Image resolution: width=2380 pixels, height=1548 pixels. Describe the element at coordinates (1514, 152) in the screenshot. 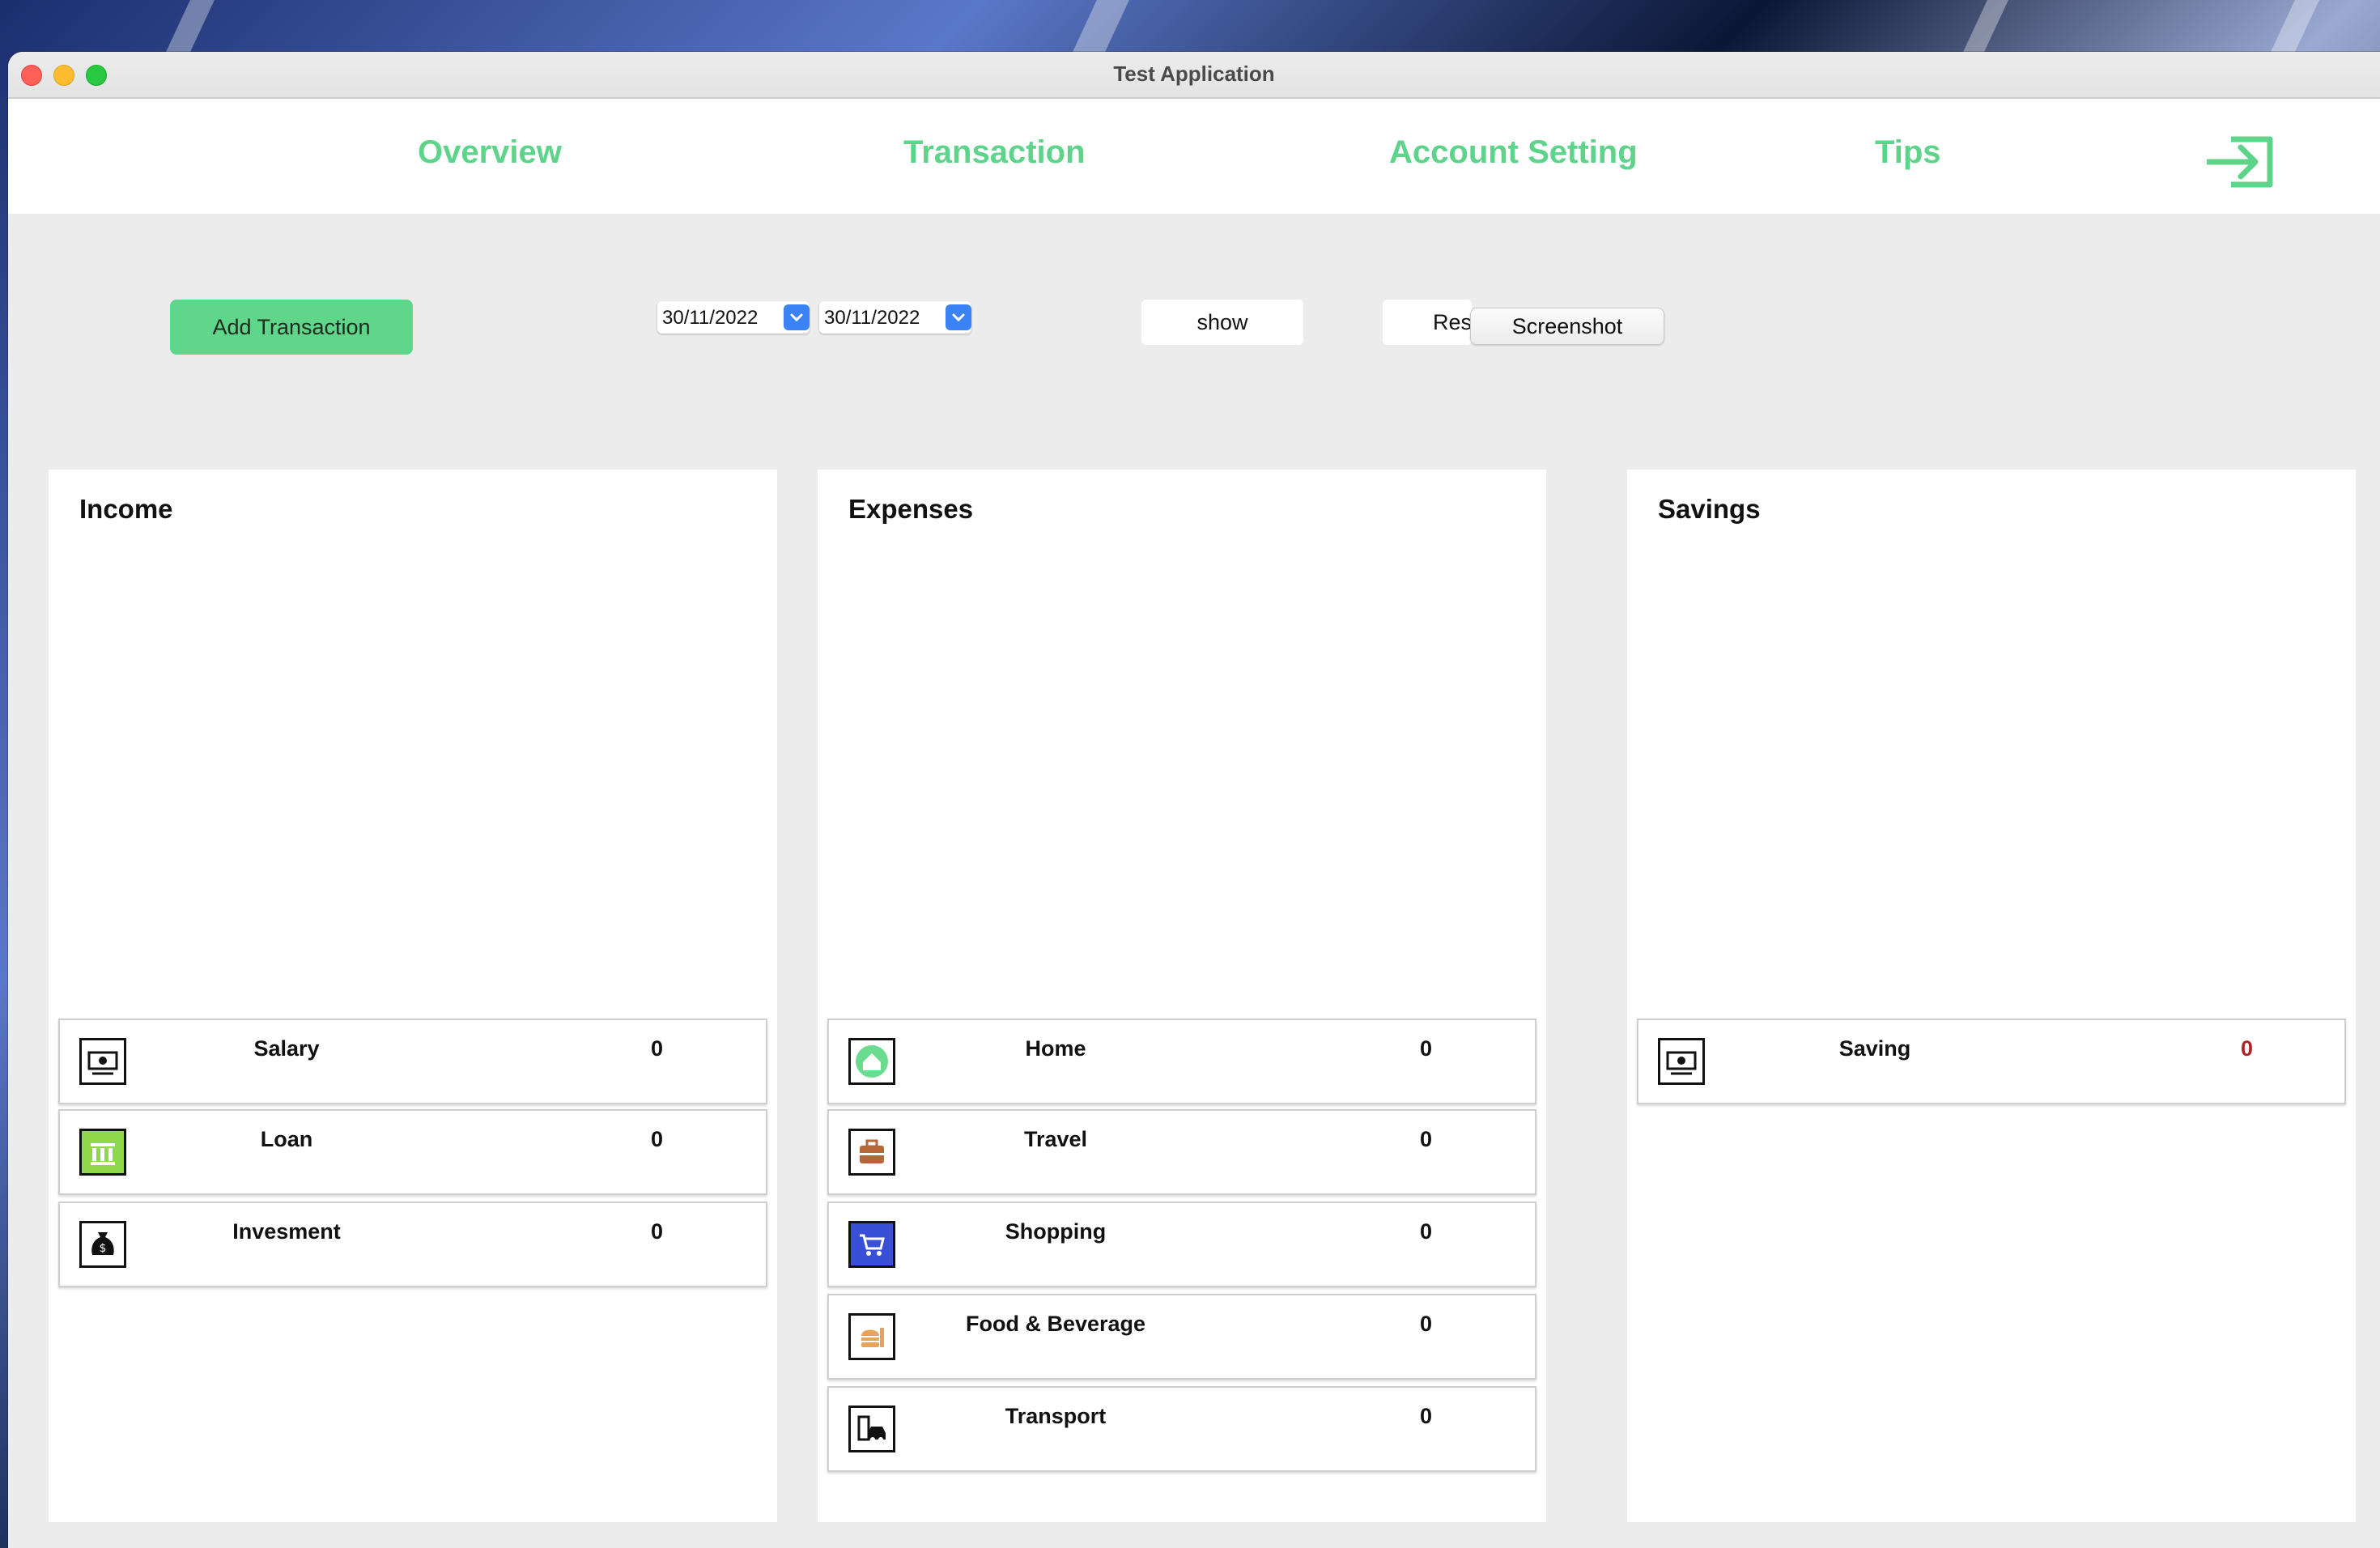

I see `tab-account-setting: Account Setting` at that location.